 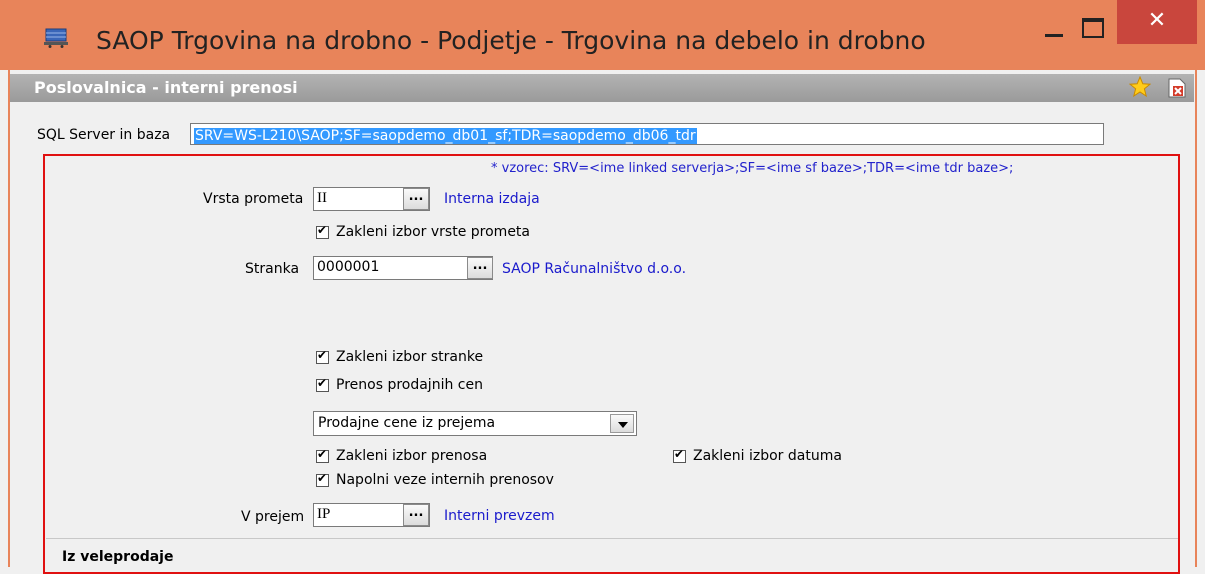 I want to click on app-cart-icon, so click(x=56, y=38).